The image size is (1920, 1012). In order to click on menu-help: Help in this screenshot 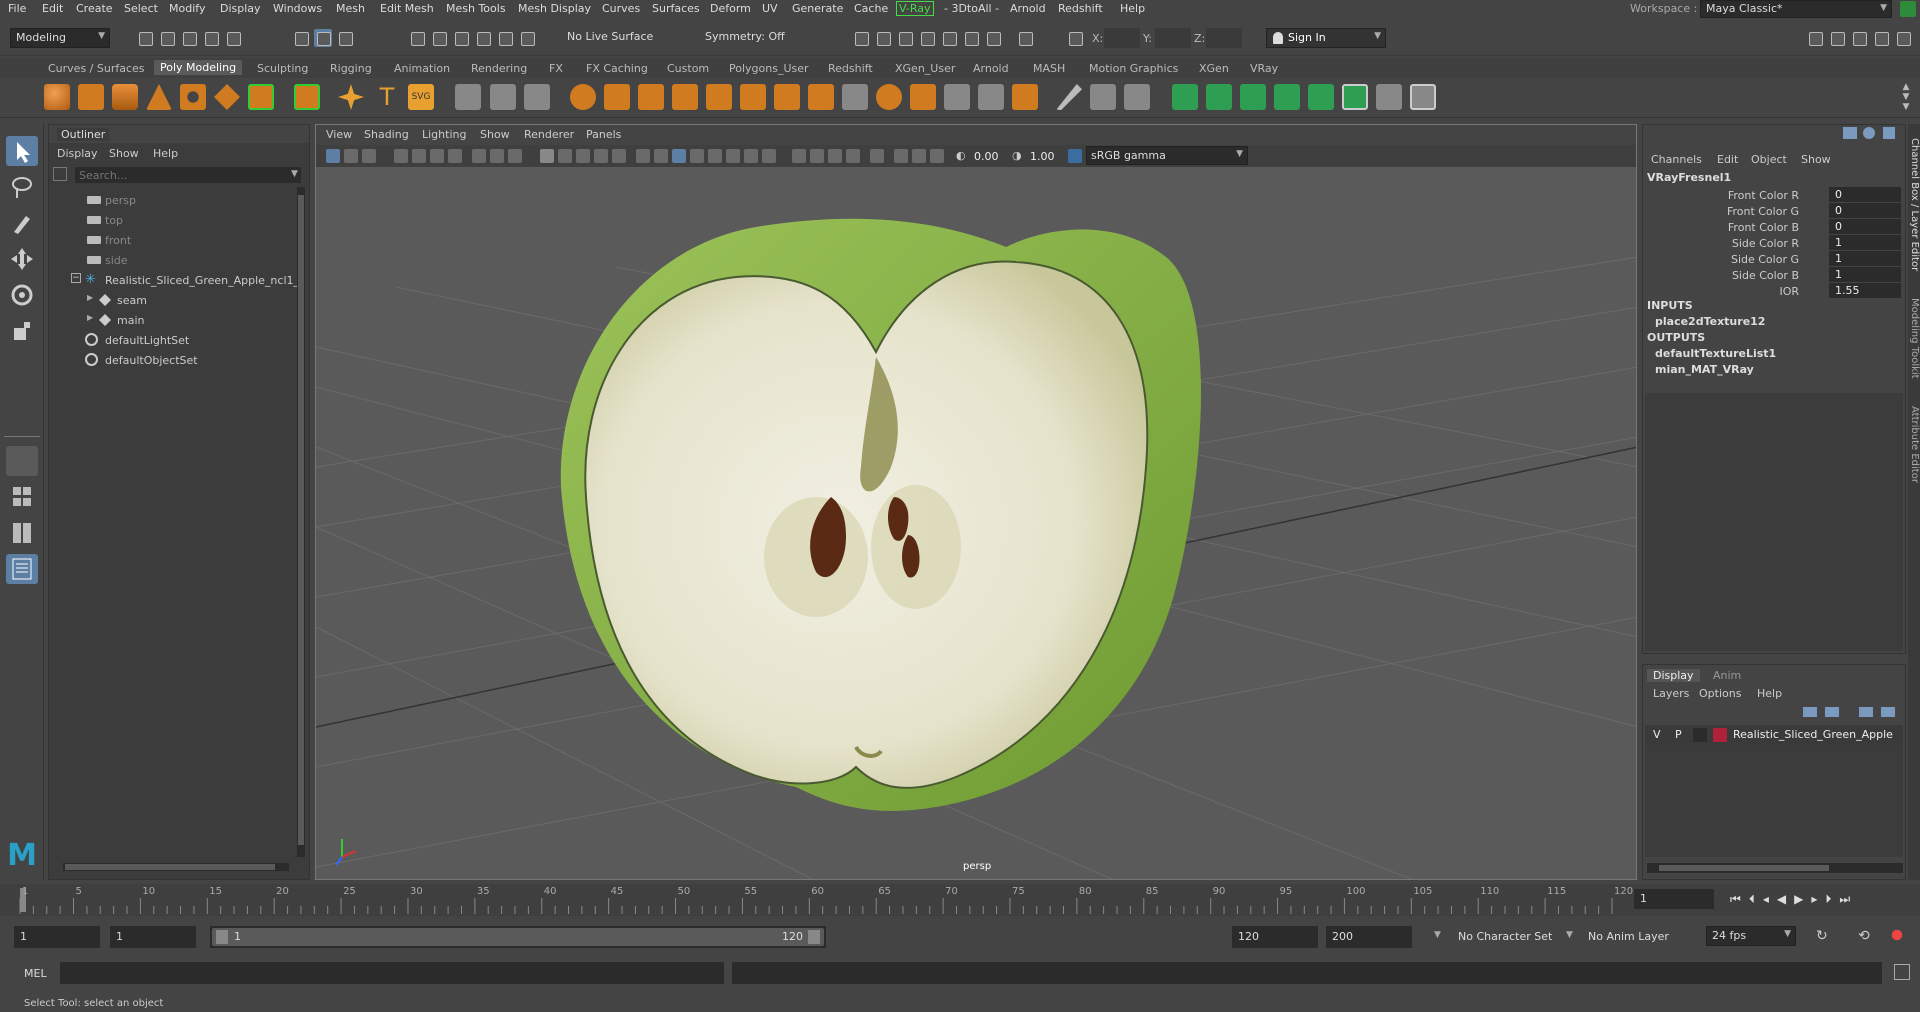, I will do `click(1132, 8)`.